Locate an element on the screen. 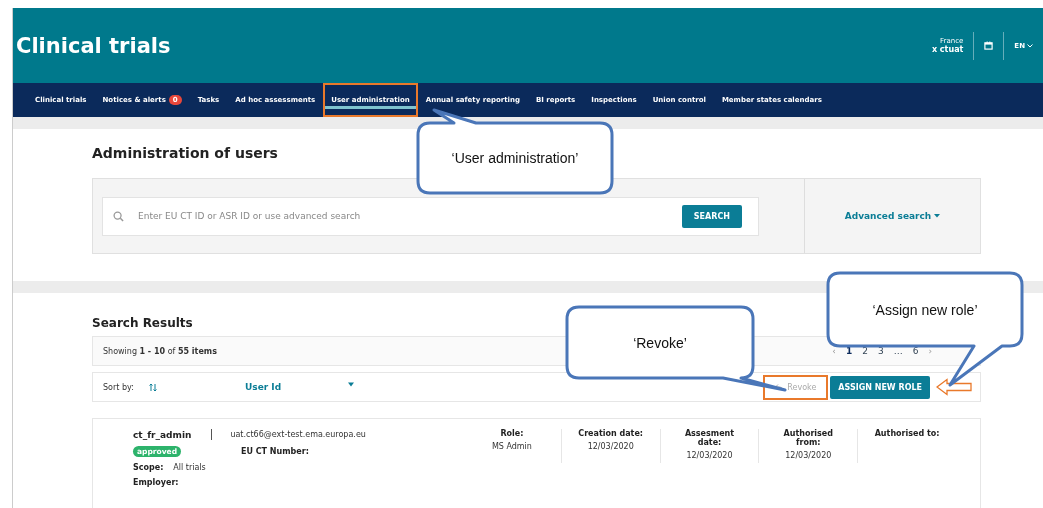 This screenshot has width=1043, height=508. page-link: 1 is located at coordinates (849, 351).